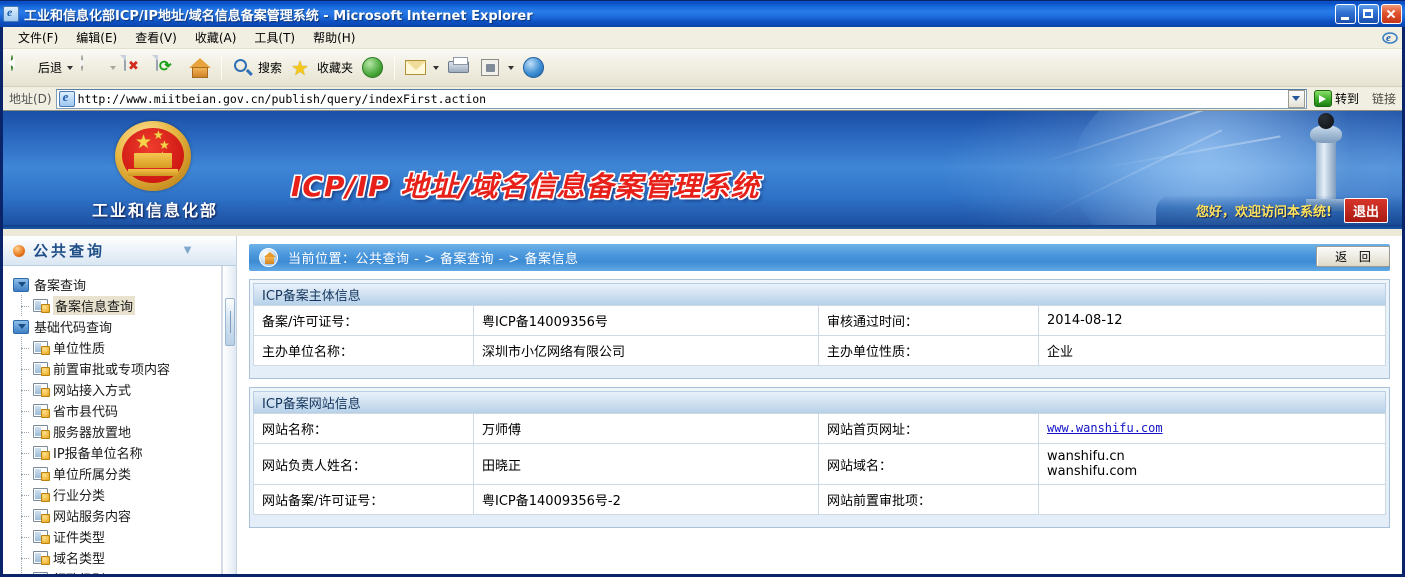 The width and height of the screenshot is (1405, 577). Describe the element at coordinates (96, 37) in the screenshot. I see `menu-item-edit: 编辑(E)` at that location.